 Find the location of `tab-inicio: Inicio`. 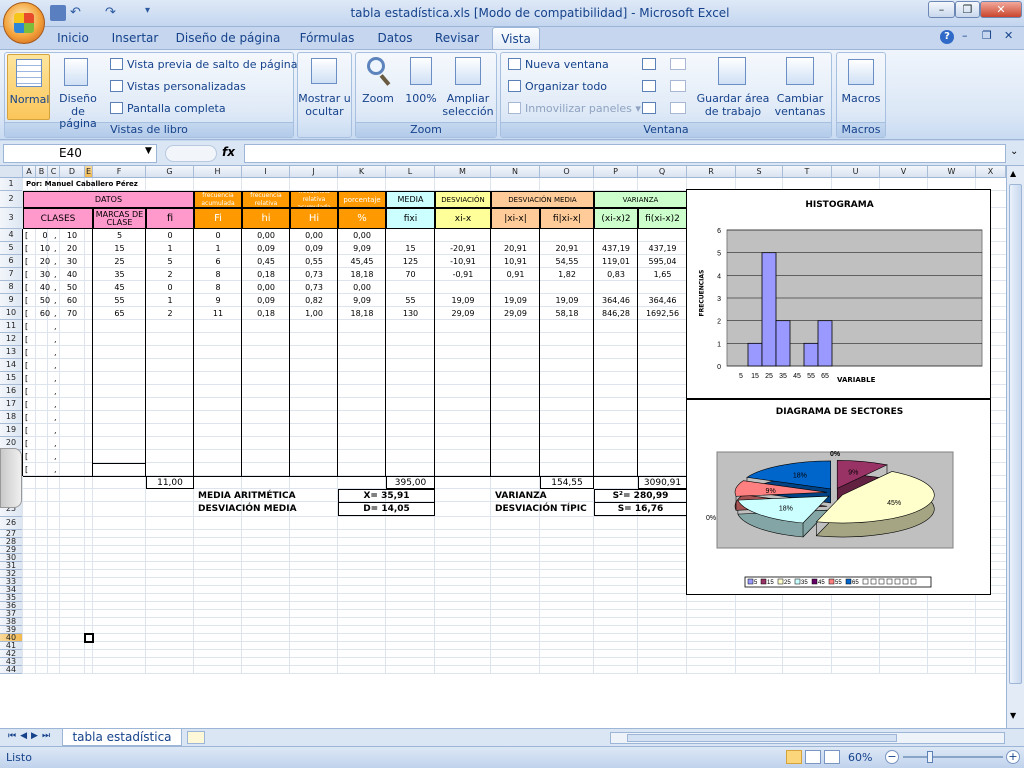

tab-inicio: Inicio is located at coordinates (73, 38).